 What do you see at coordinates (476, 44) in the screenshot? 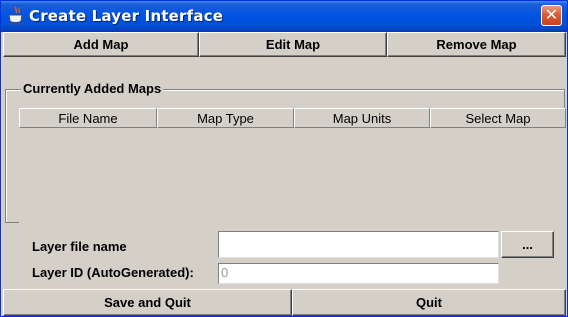
I see `remove-map-button: Remove Map` at bounding box center [476, 44].